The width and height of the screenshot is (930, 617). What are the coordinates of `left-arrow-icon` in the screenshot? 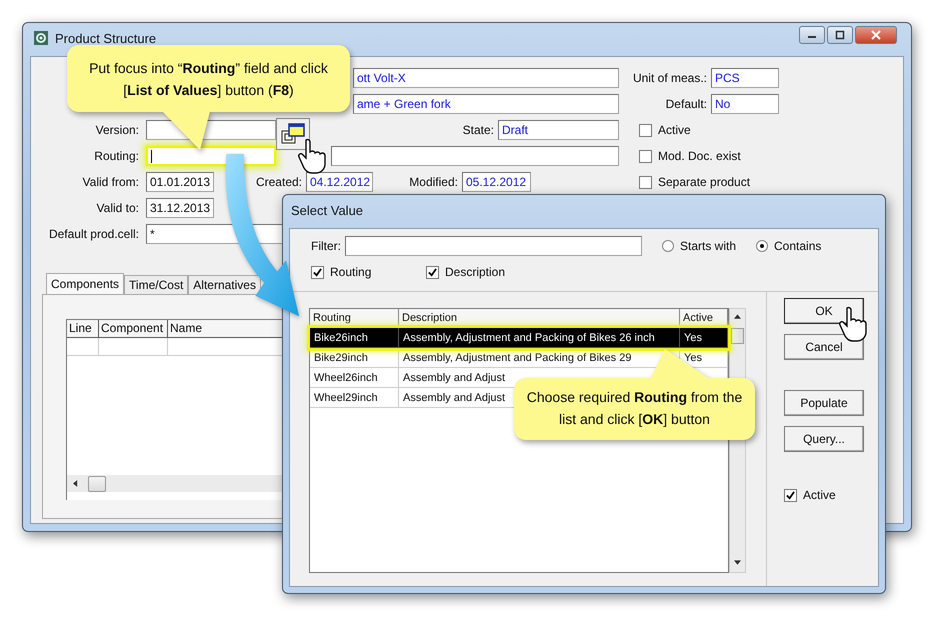 It's located at (75, 483).